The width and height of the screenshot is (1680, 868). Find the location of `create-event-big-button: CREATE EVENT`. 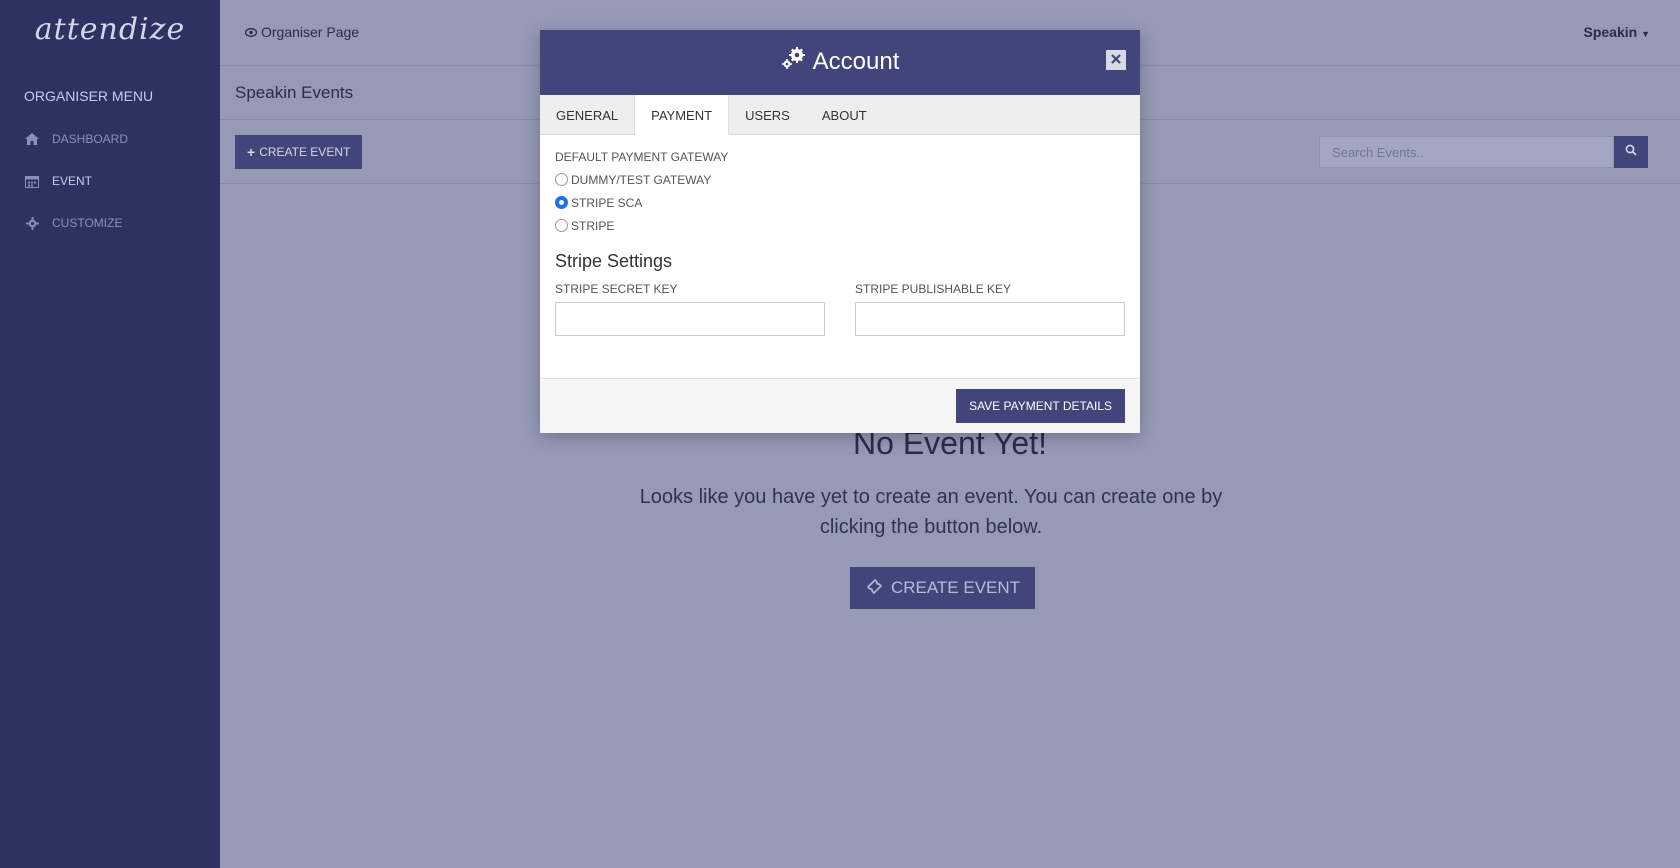

create-event-big-button: CREATE EVENT is located at coordinates (942, 588).